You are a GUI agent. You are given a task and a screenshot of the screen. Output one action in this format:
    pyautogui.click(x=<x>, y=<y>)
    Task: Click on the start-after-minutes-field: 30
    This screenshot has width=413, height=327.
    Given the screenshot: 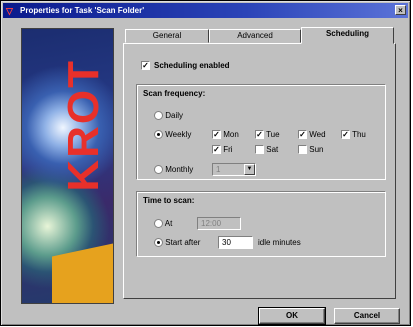 What is the action you would take?
    pyautogui.click(x=235, y=242)
    